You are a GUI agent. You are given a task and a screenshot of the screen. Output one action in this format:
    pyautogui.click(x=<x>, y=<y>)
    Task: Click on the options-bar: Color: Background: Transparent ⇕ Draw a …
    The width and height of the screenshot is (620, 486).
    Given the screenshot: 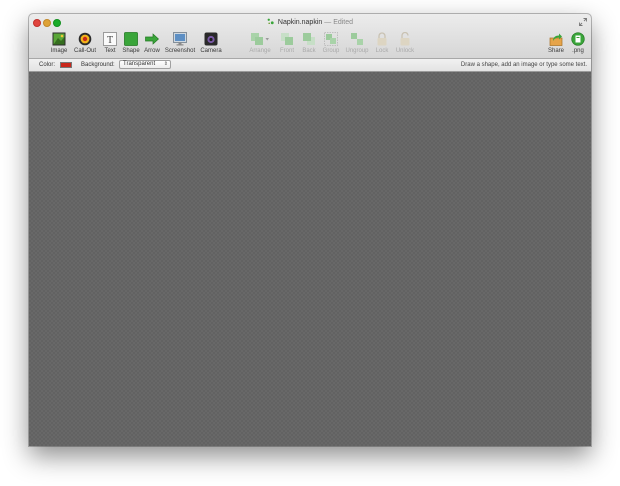 What is the action you would take?
    pyautogui.click(x=310, y=65)
    